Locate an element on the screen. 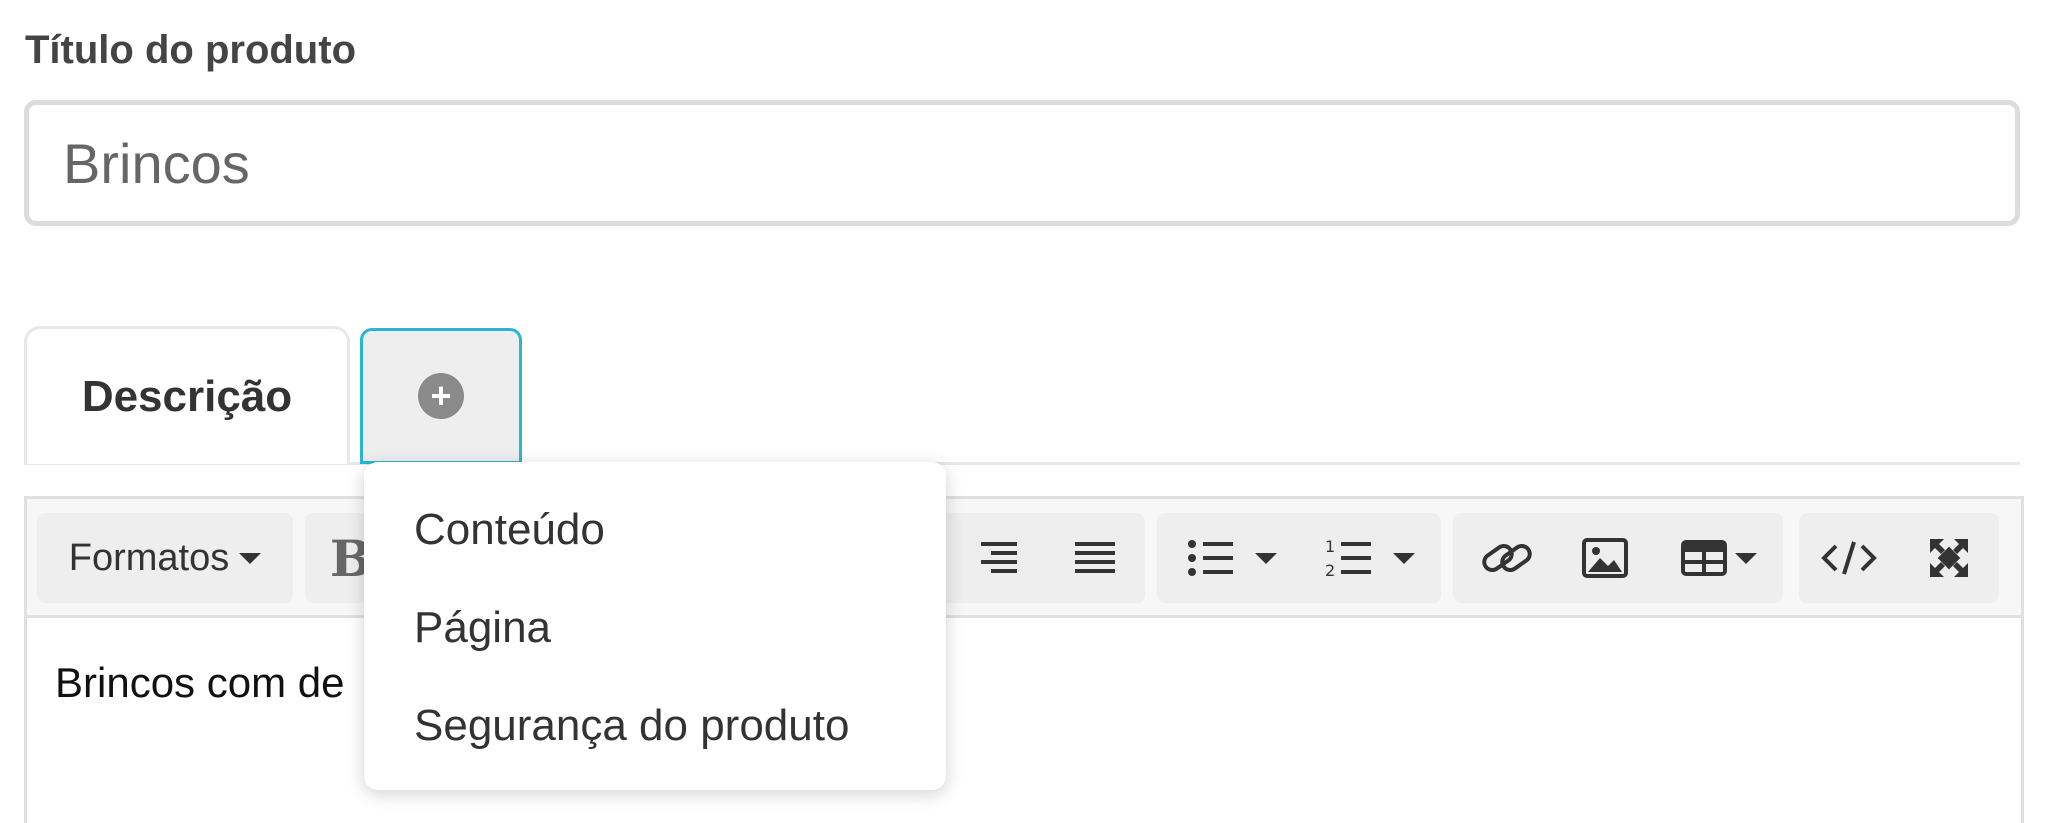 The image size is (2054, 823). image-button is located at coordinates (1605, 558).